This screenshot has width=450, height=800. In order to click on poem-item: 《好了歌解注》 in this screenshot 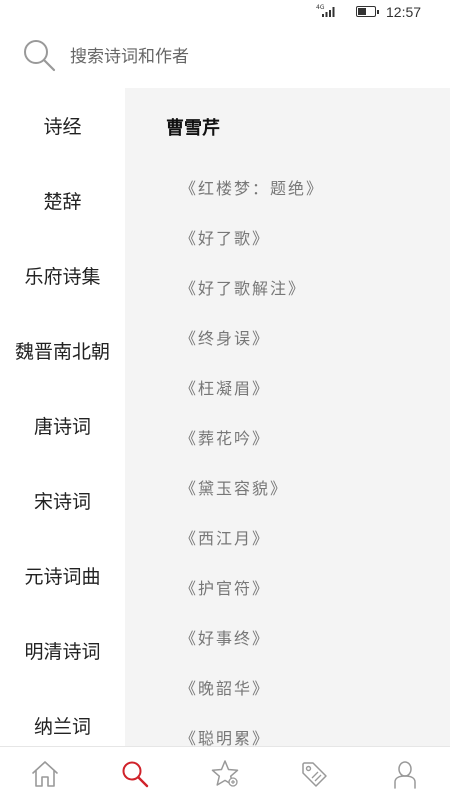, I will do `click(252, 300)`.